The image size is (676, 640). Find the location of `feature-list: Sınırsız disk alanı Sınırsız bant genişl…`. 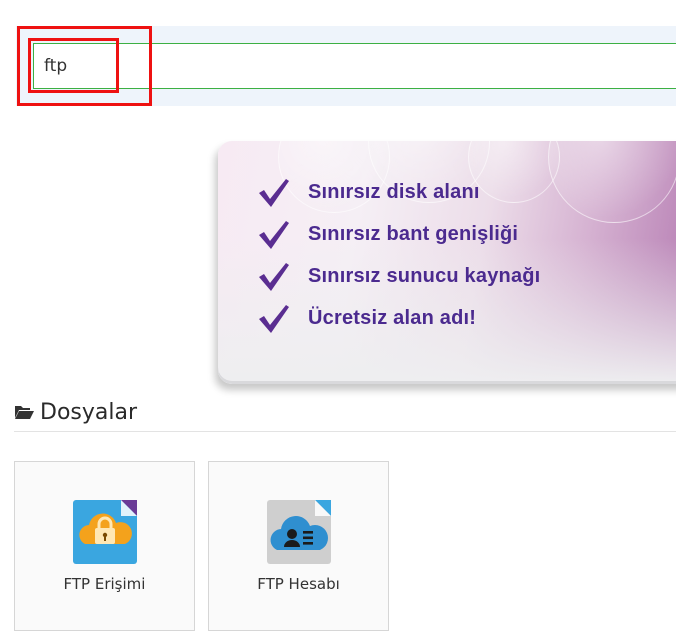

feature-list: Sınırsız disk alanı Sınırsız bant genişl… is located at coordinates (398, 255).